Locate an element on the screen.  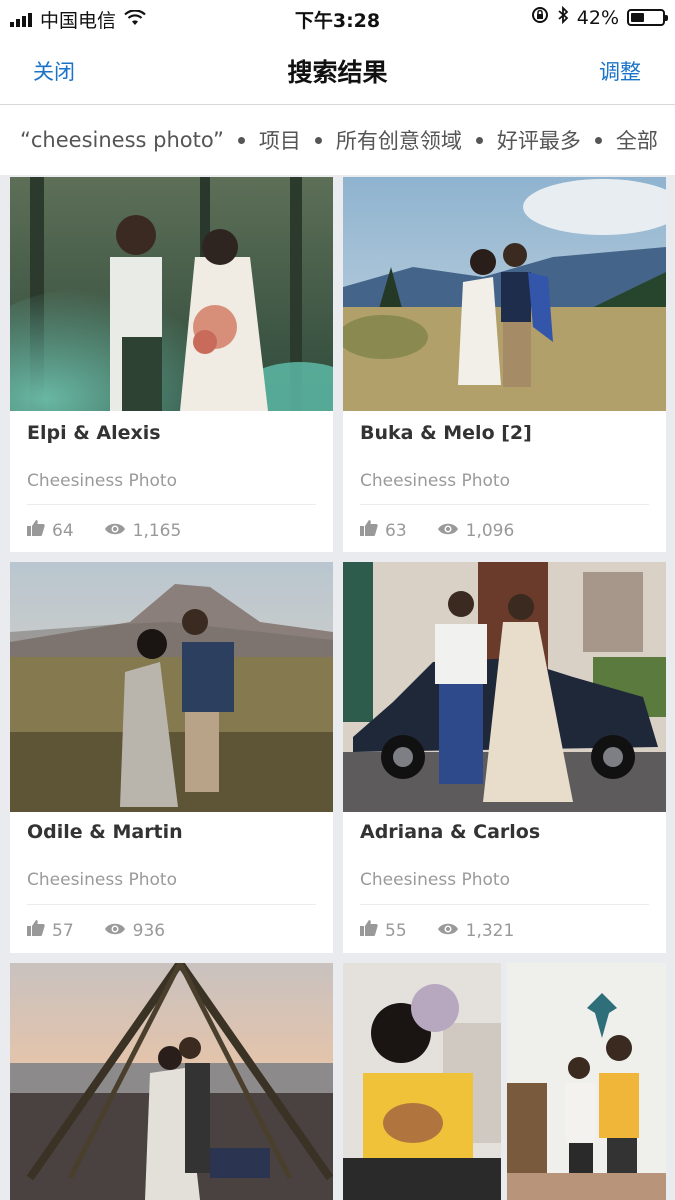
filter-sort: 好评最多 is located at coordinates (539, 140).